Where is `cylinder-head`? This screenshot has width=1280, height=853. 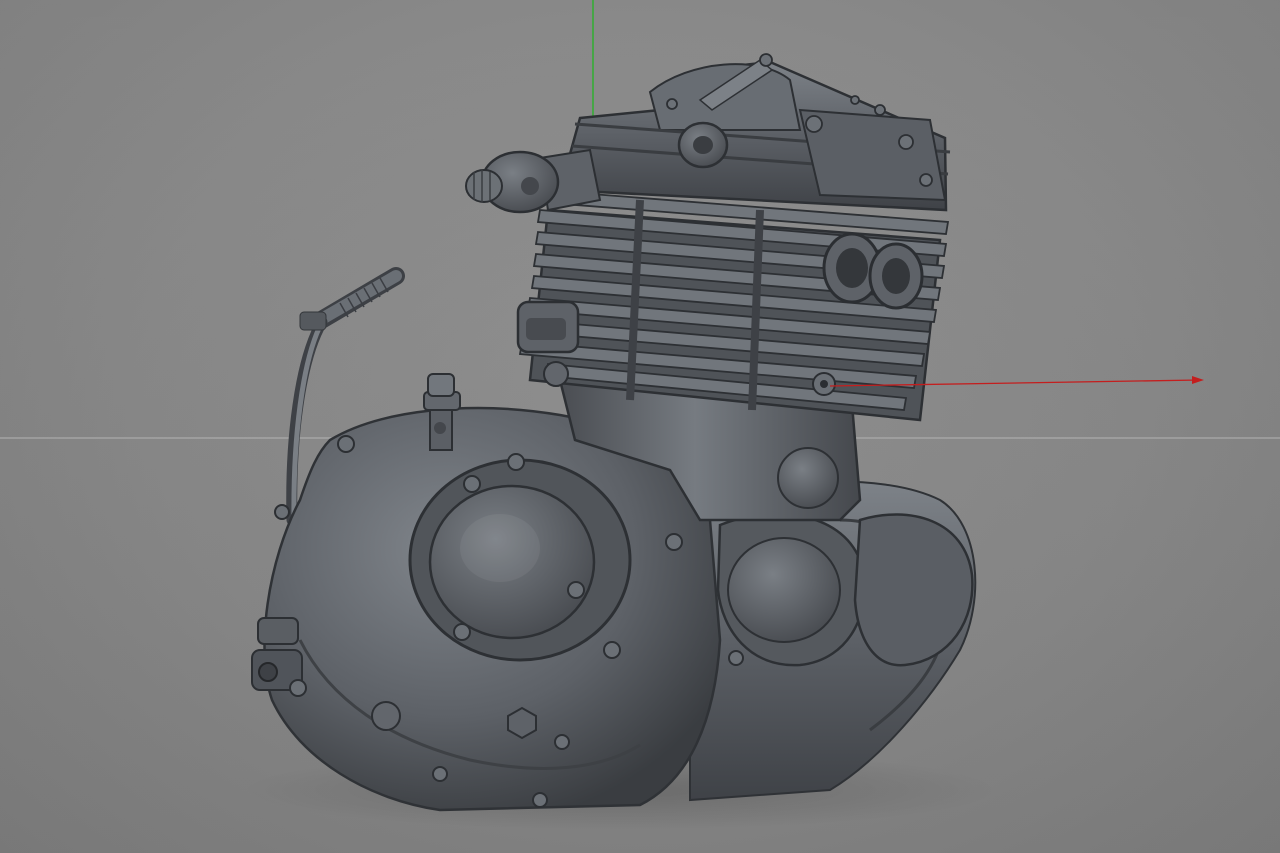
cylinder-head is located at coordinates (754, 132).